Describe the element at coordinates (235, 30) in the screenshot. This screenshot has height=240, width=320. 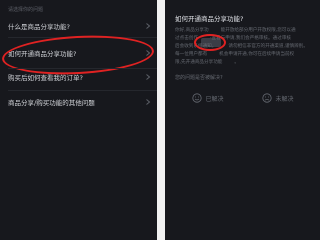
I see `answer-line: 你好,商品分享功 能开放给部分用户开放权限,您可以通` at that location.